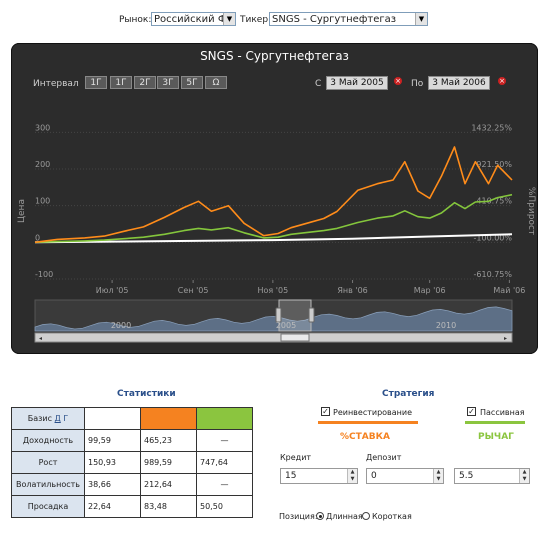 The width and height of the screenshot is (550, 534). Describe the element at coordinates (494, 164) in the screenshot. I see `y2-tick-label: 921.50%` at that location.